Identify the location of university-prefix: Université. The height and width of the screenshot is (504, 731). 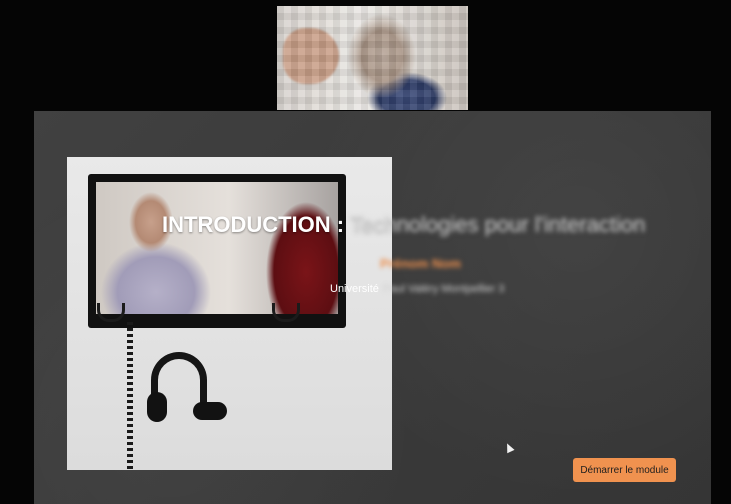
(354, 289).